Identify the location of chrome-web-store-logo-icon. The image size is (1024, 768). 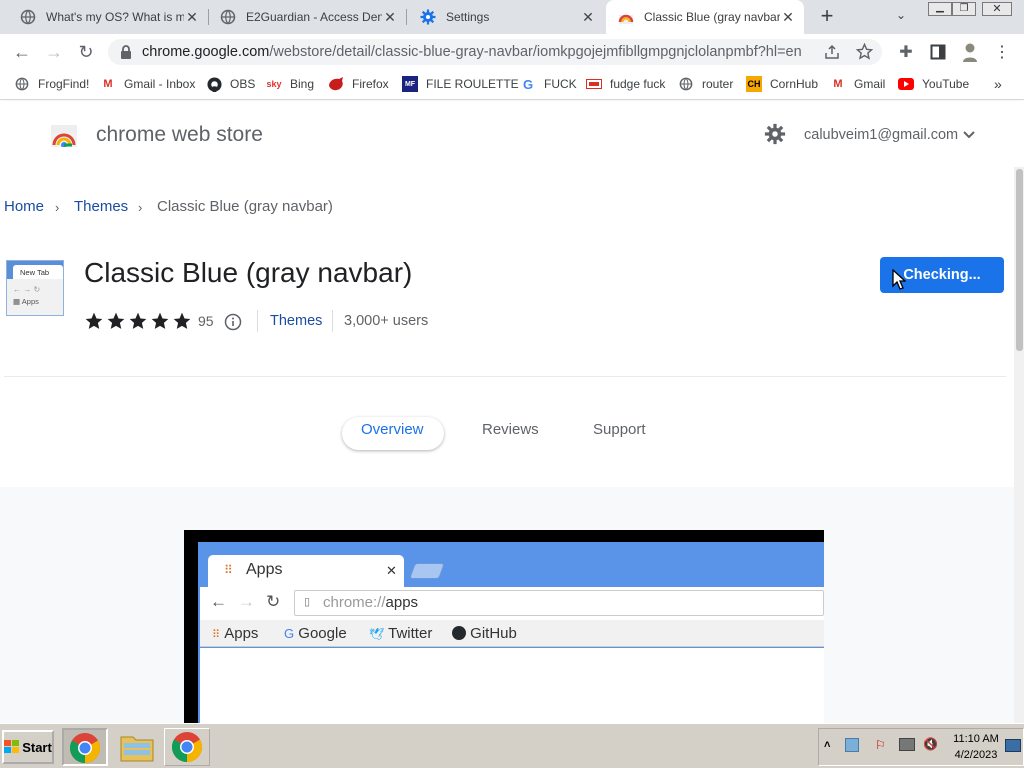
(64, 135).